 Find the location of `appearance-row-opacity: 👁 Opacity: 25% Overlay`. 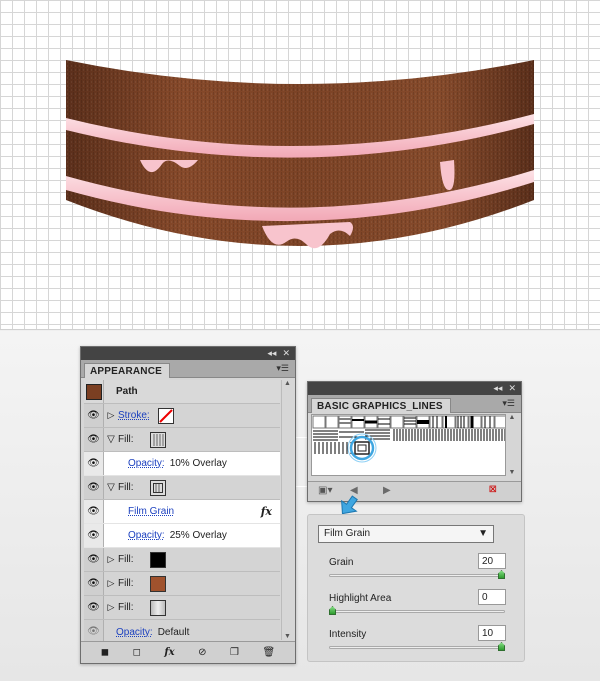

appearance-row-opacity: 👁 Opacity: 25% Overlay is located at coordinates (182, 536).